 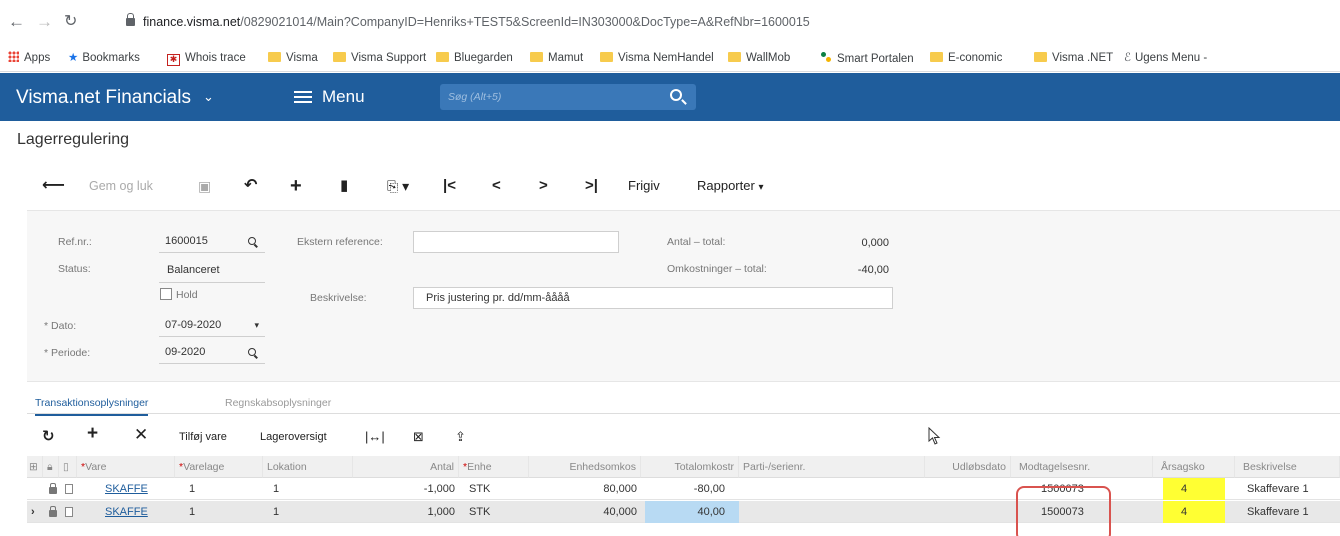 What do you see at coordinates (543, 186) in the screenshot?
I see `next-record-icon: >` at bounding box center [543, 186].